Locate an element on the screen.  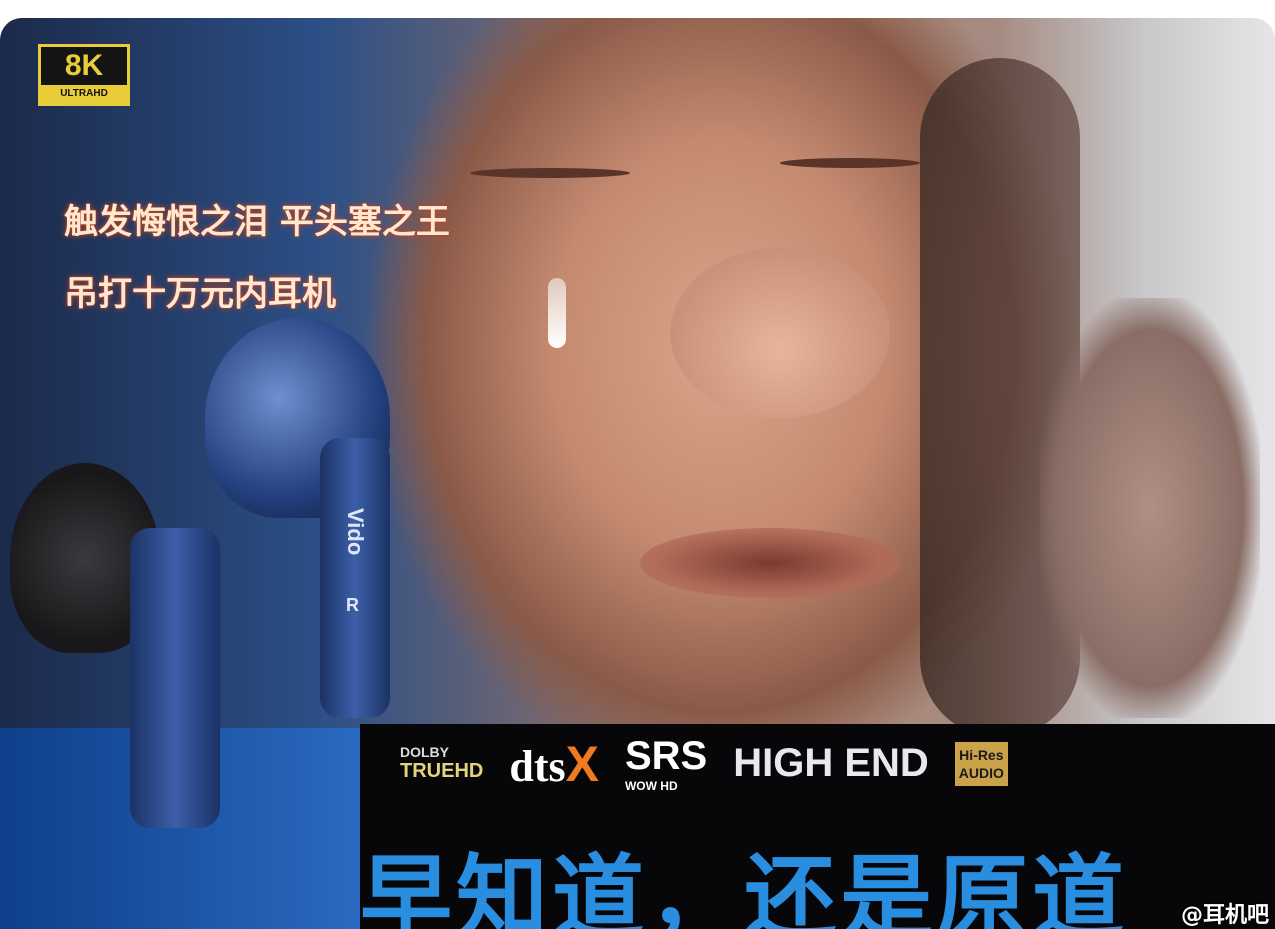
dolby-logo: DOLBY TRUEHD is located at coordinates (441, 763).